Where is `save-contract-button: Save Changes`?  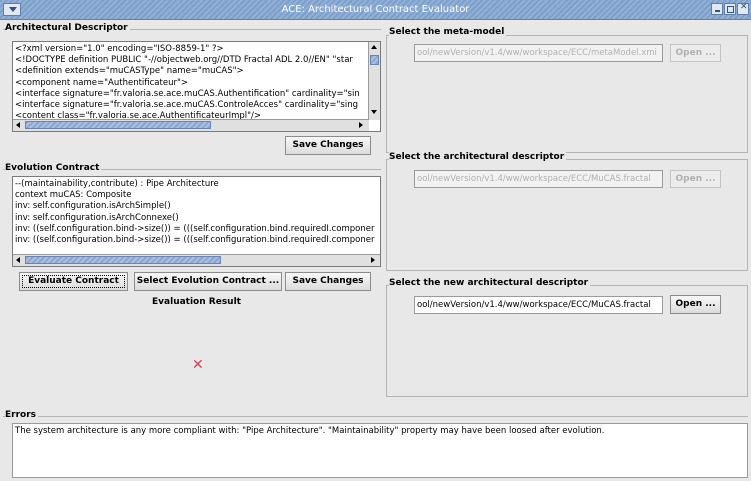
save-contract-button: Save Changes is located at coordinates (328, 281).